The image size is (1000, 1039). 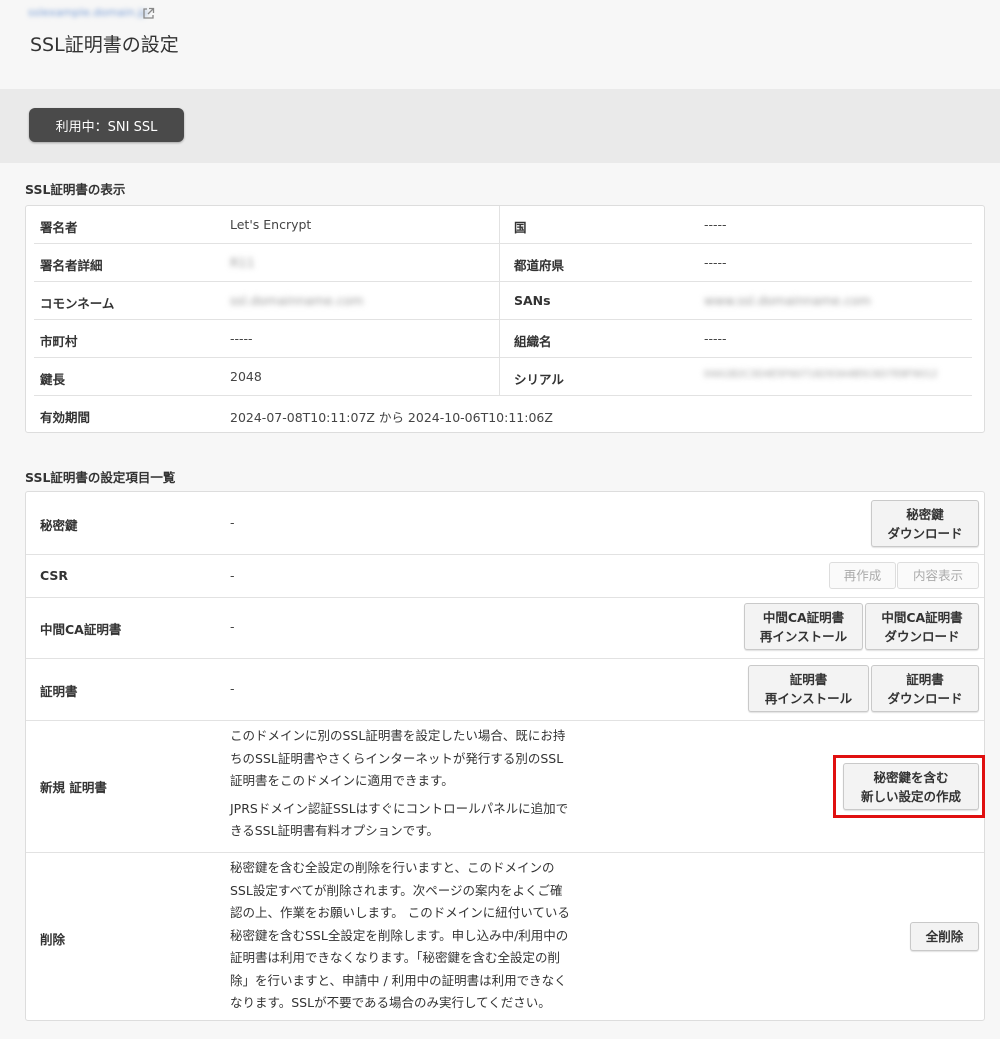 I want to click on private-key-label: 秘密鍵, so click(x=59, y=525).